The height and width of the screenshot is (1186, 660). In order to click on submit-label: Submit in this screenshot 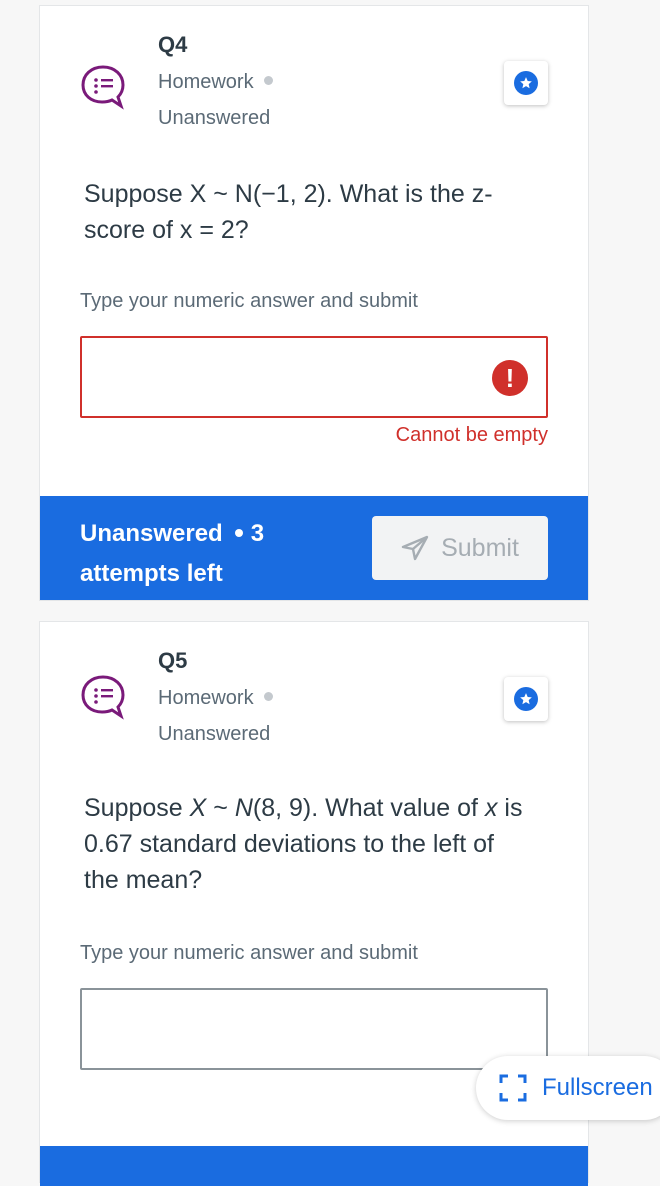, I will do `click(480, 547)`.